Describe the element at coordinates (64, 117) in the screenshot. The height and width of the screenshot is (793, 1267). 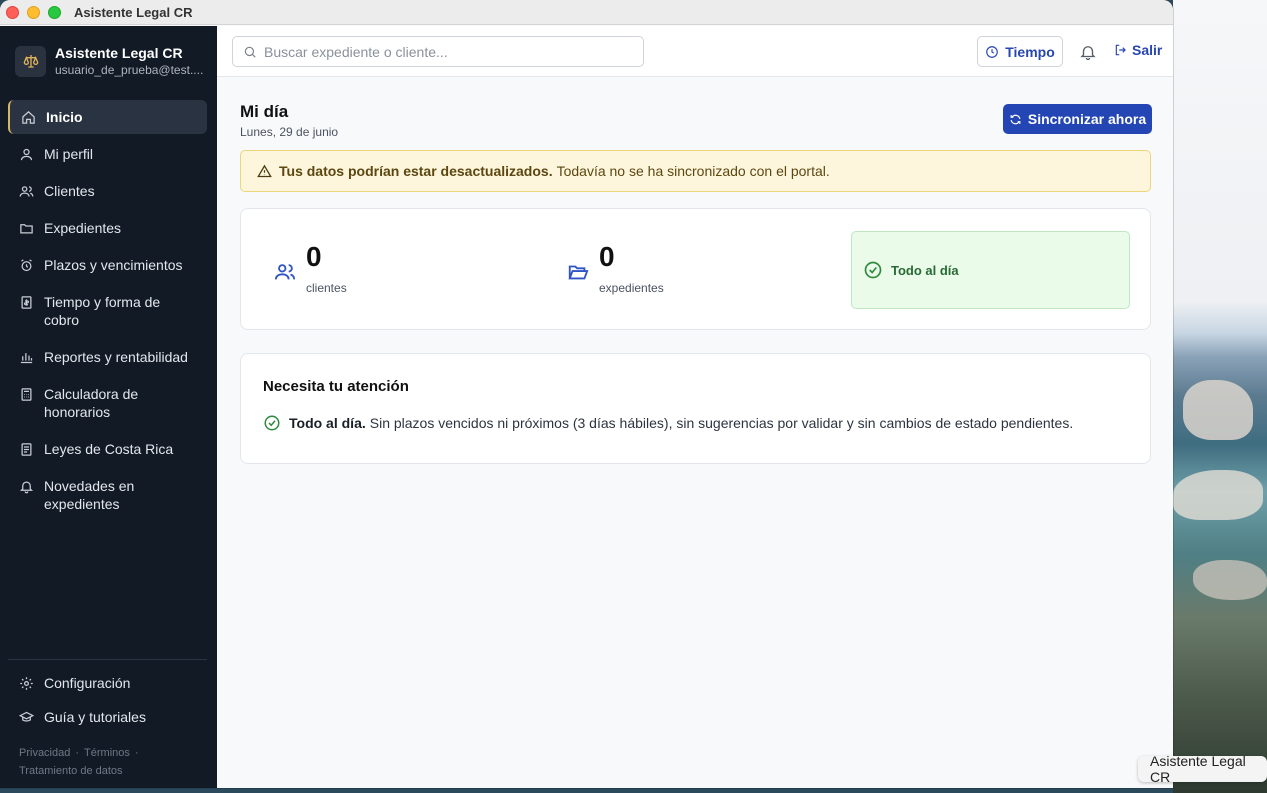
I see `sidebar-item-label: Inicio` at that location.